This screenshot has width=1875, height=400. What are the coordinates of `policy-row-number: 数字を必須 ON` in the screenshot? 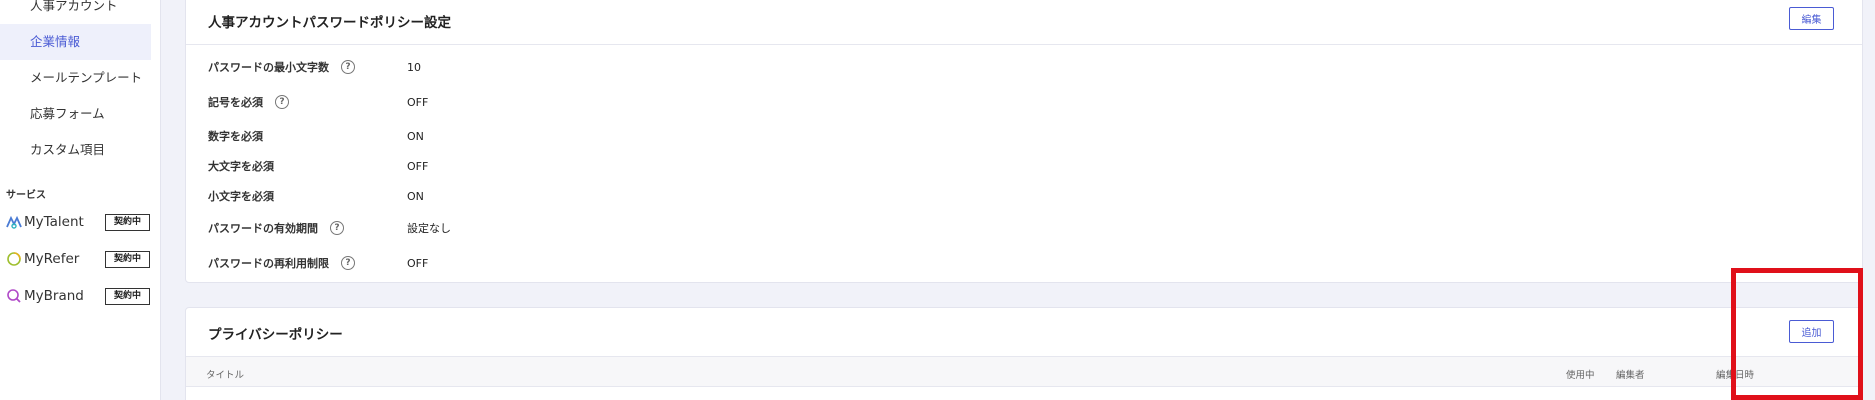 It's located at (316, 136).